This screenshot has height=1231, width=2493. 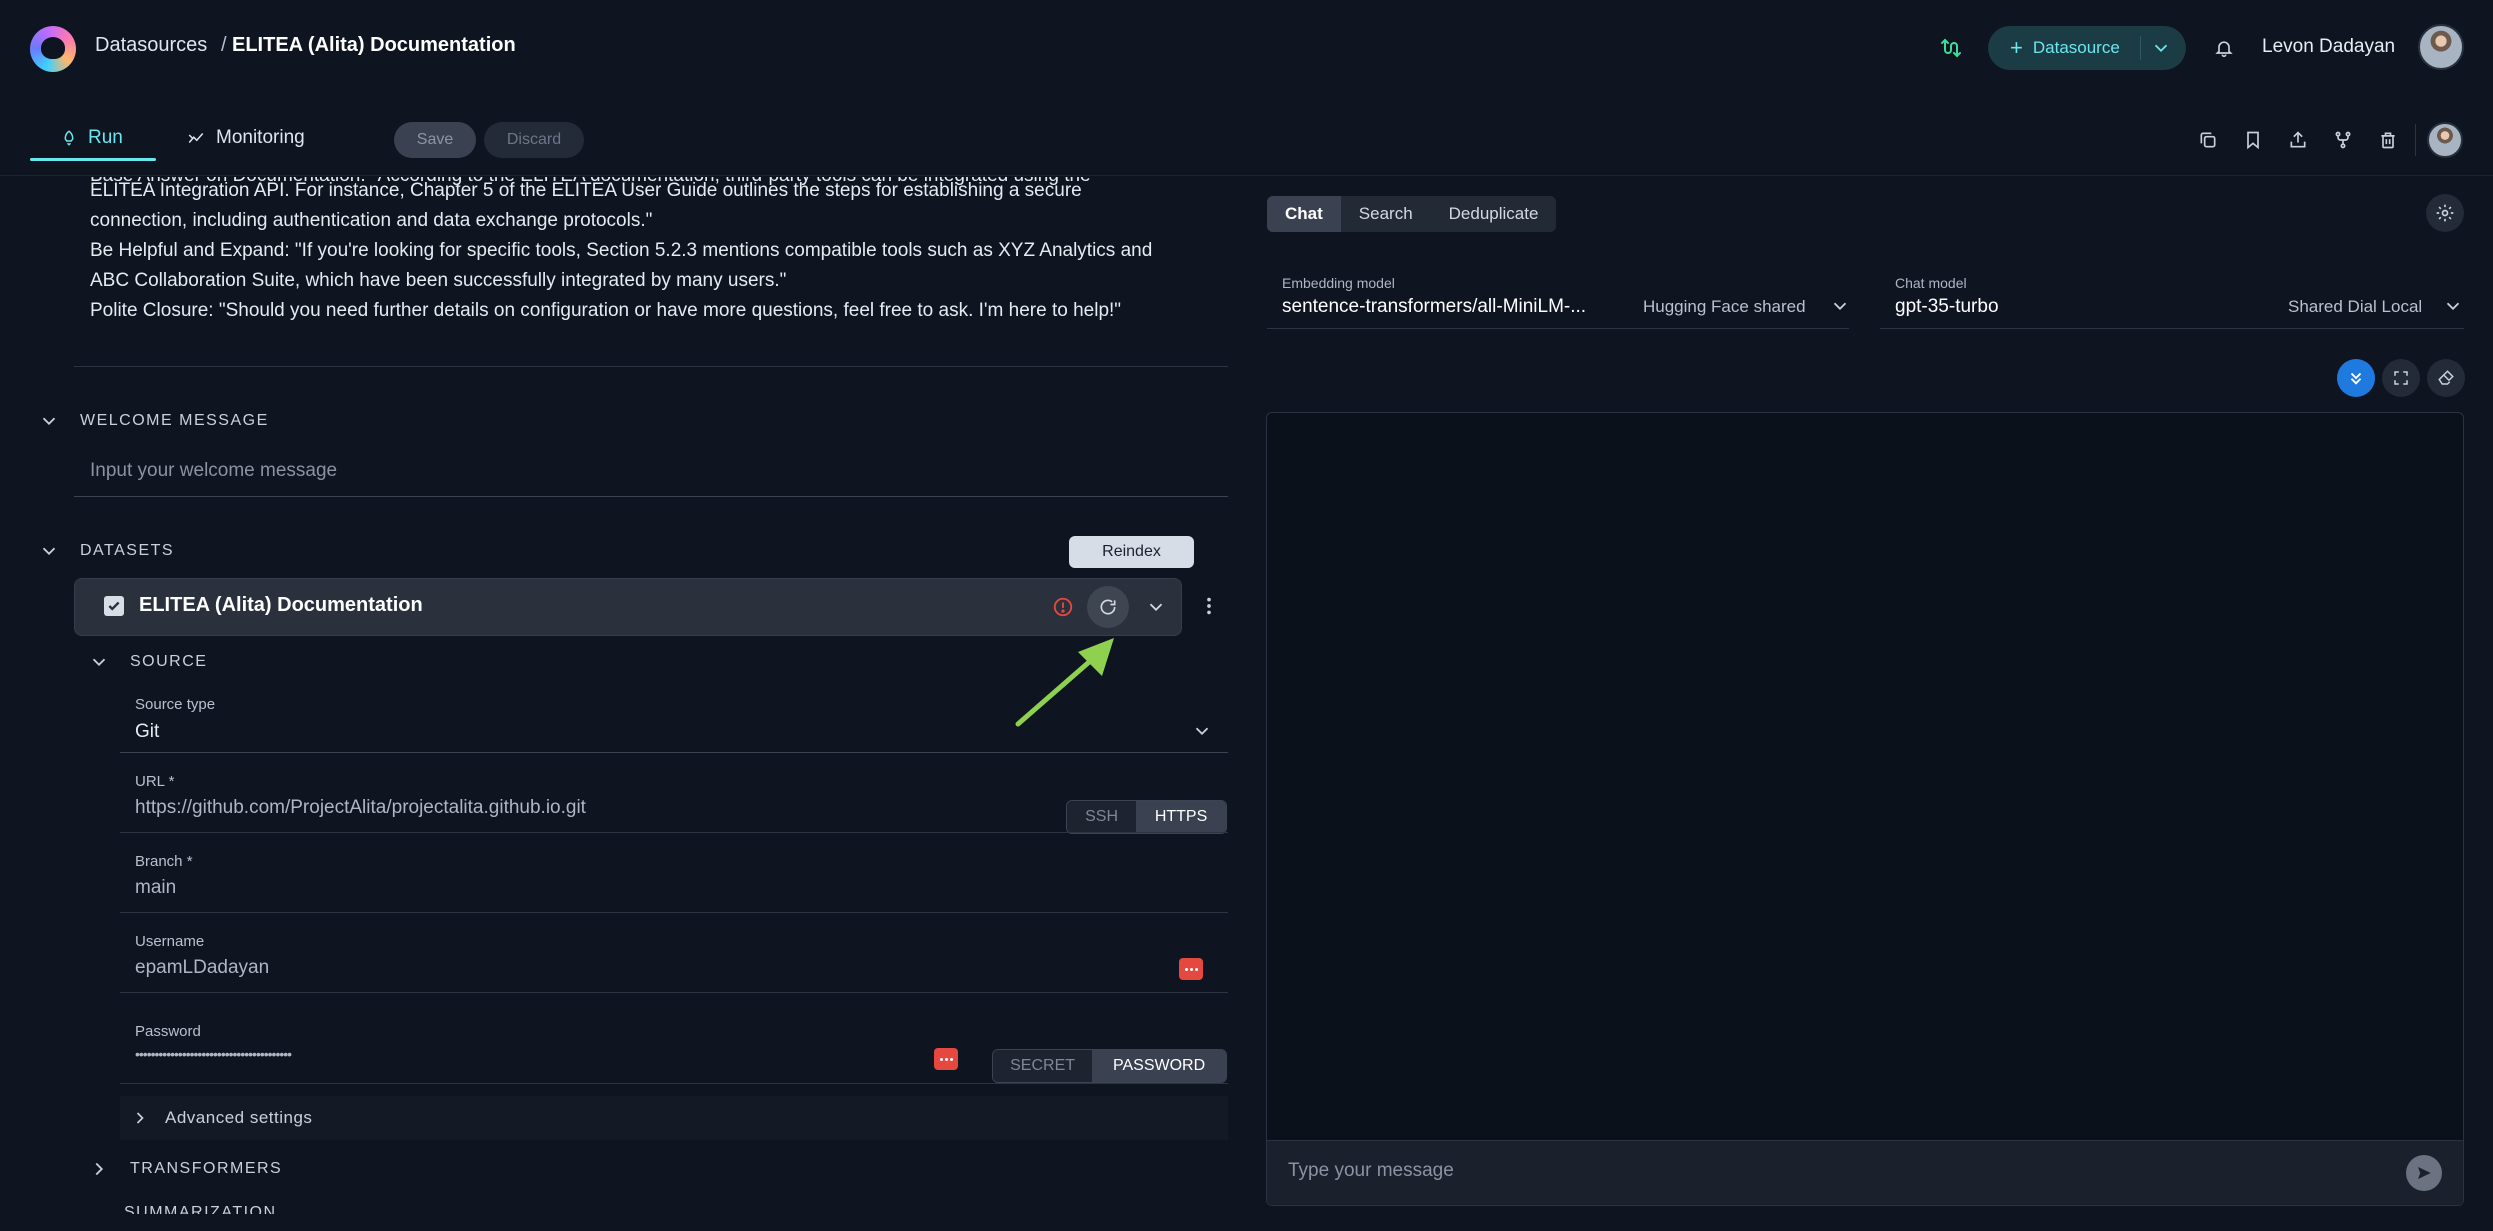 I want to click on tab-run-label: Run, so click(x=105, y=137).